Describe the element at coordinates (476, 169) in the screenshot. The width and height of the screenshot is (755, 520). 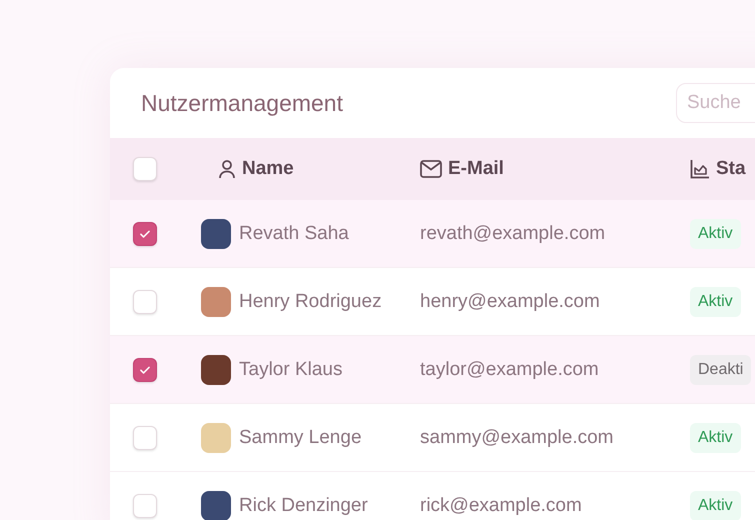
I see `column-header: E-Mail` at that location.